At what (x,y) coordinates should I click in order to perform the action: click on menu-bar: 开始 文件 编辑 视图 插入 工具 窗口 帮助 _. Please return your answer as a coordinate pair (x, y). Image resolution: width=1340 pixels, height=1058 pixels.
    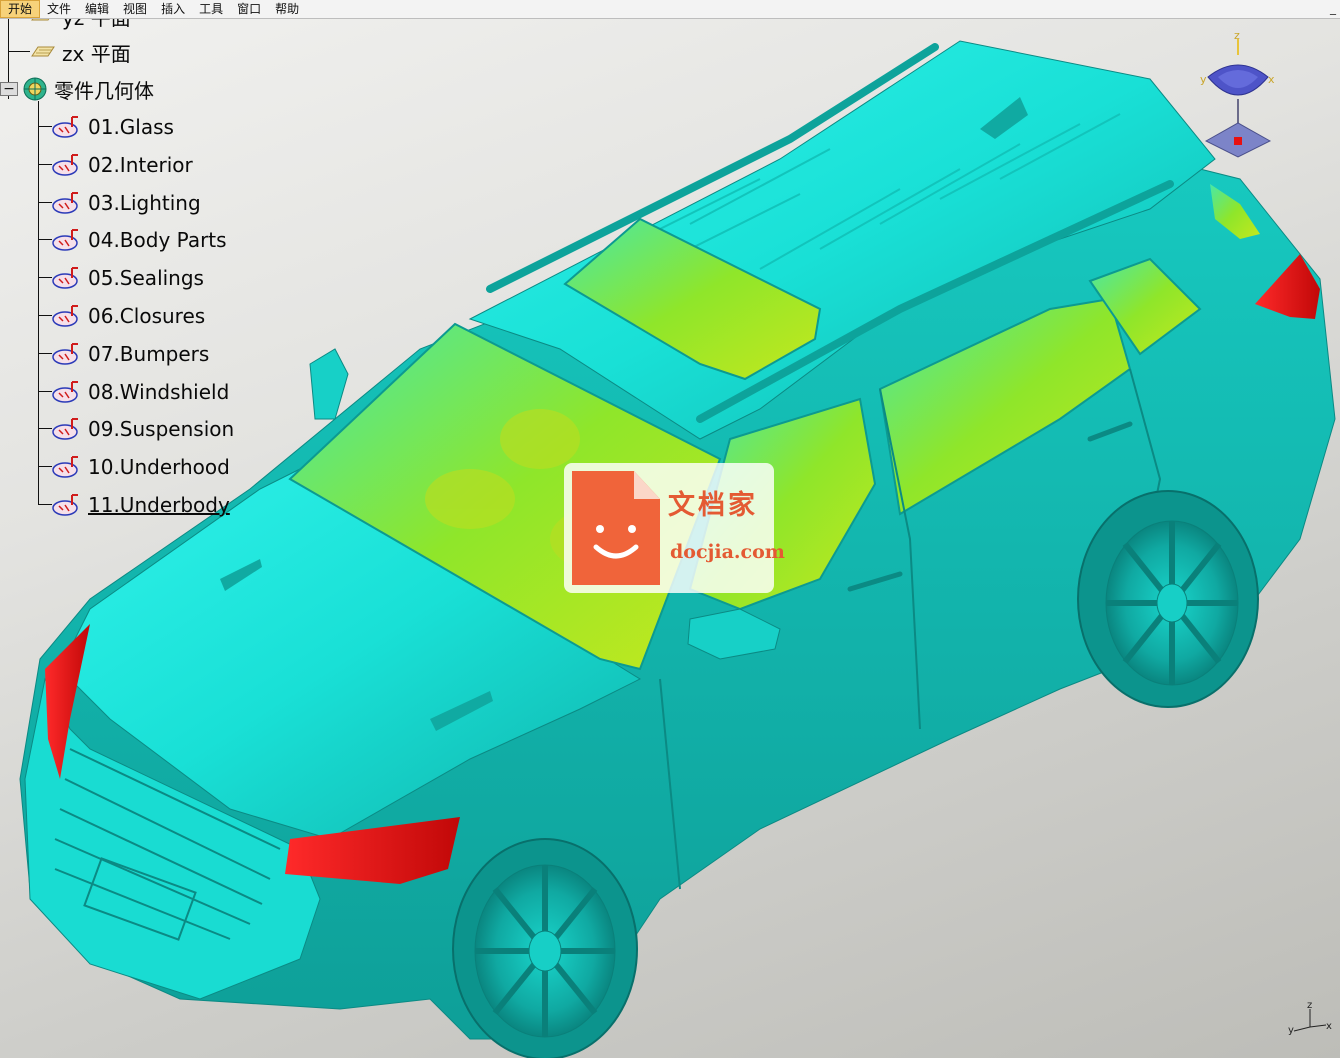
    Looking at the image, I should click on (670, 9).